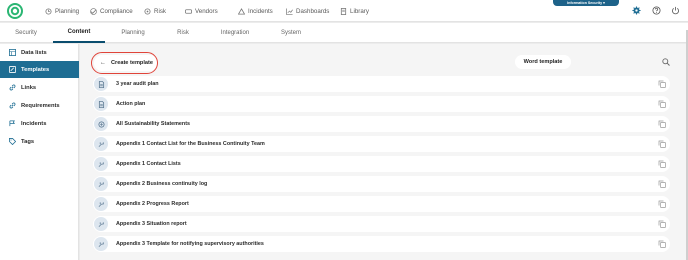 The height and width of the screenshot is (260, 688). I want to click on requirements-icon, so click(12, 105).